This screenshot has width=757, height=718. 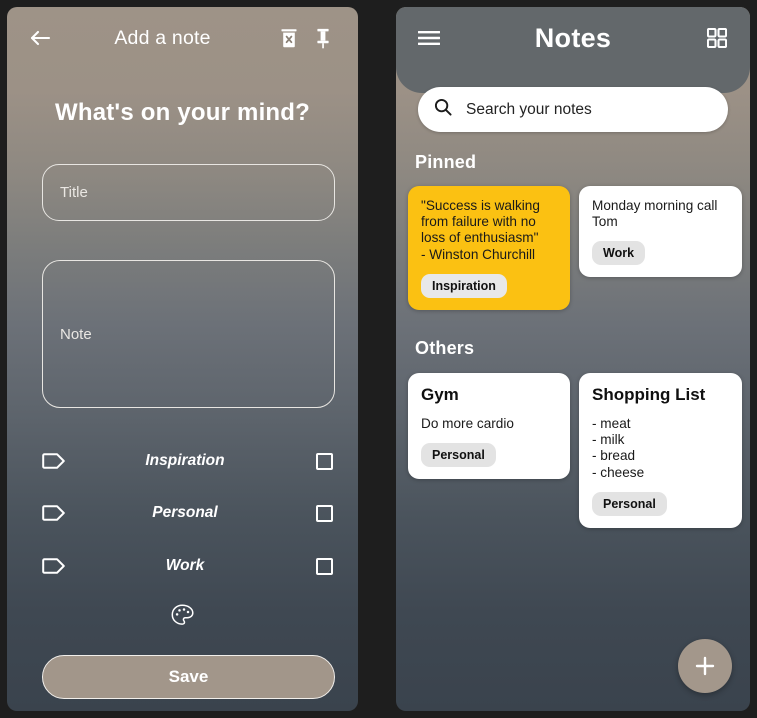 I want to click on note-card-gym: Gym Do more cardio Personal, so click(x=489, y=426).